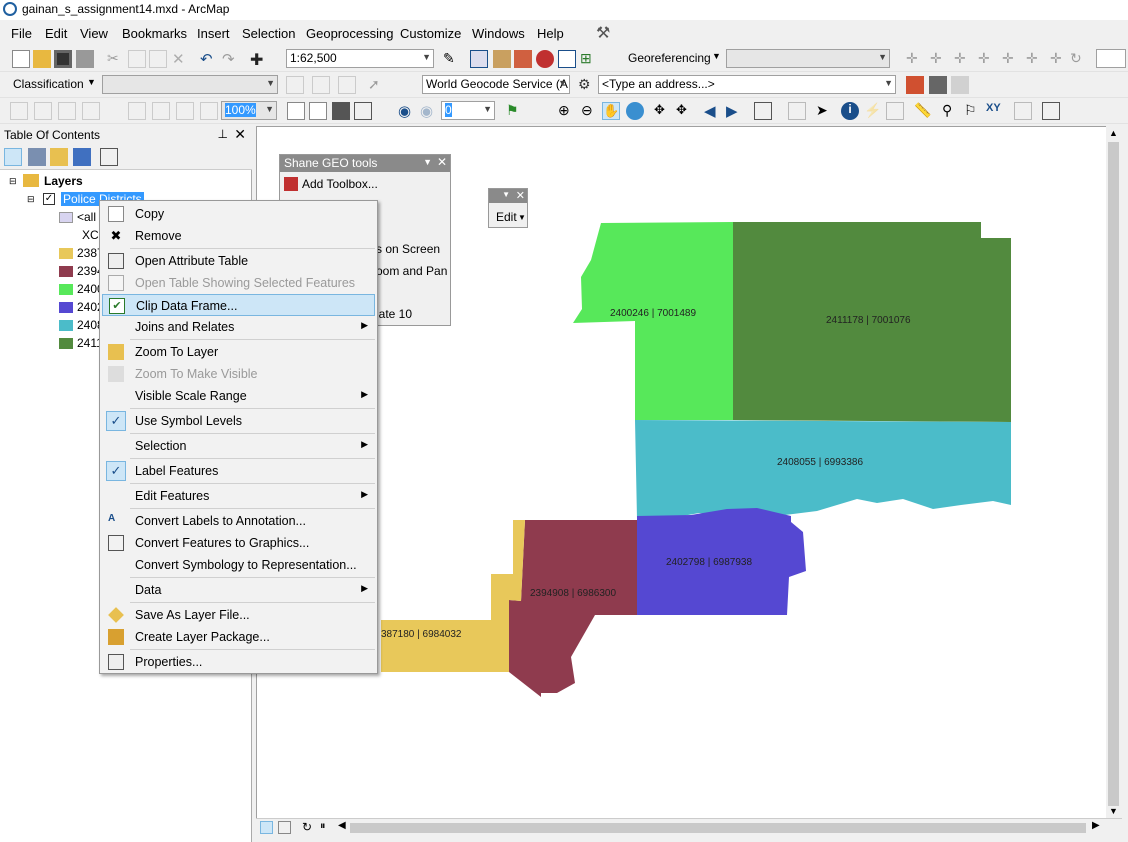 Image resolution: width=1128 pixels, height=842 pixels. What do you see at coordinates (82, 157) in the screenshot?
I see `list-by-selection-icon` at bounding box center [82, 157].